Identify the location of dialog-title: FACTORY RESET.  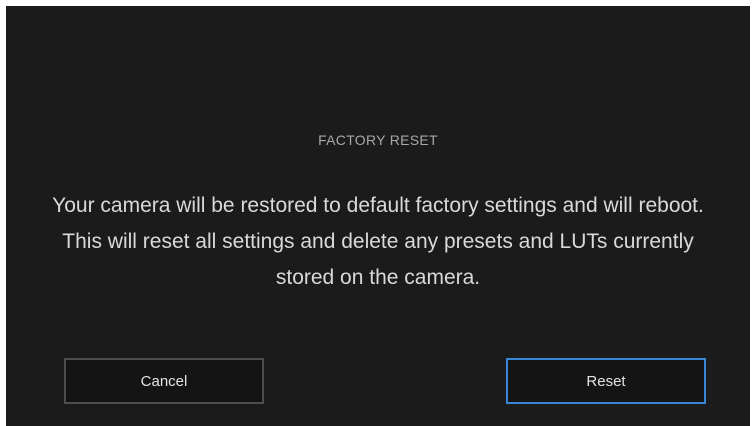
(378, 140).